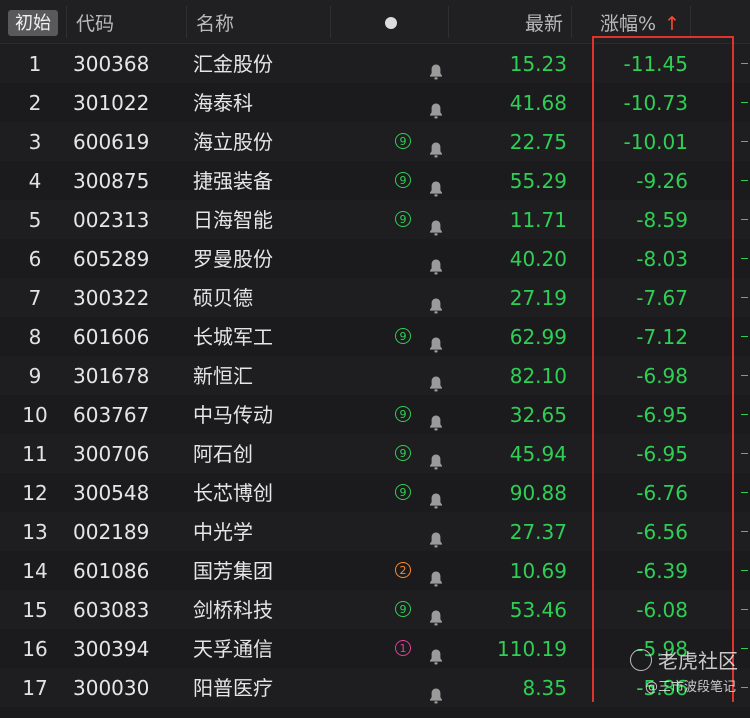  Describe the element at coordinates (532, 649) in the screenshot. I see `latest-price: 110.19` at that location.